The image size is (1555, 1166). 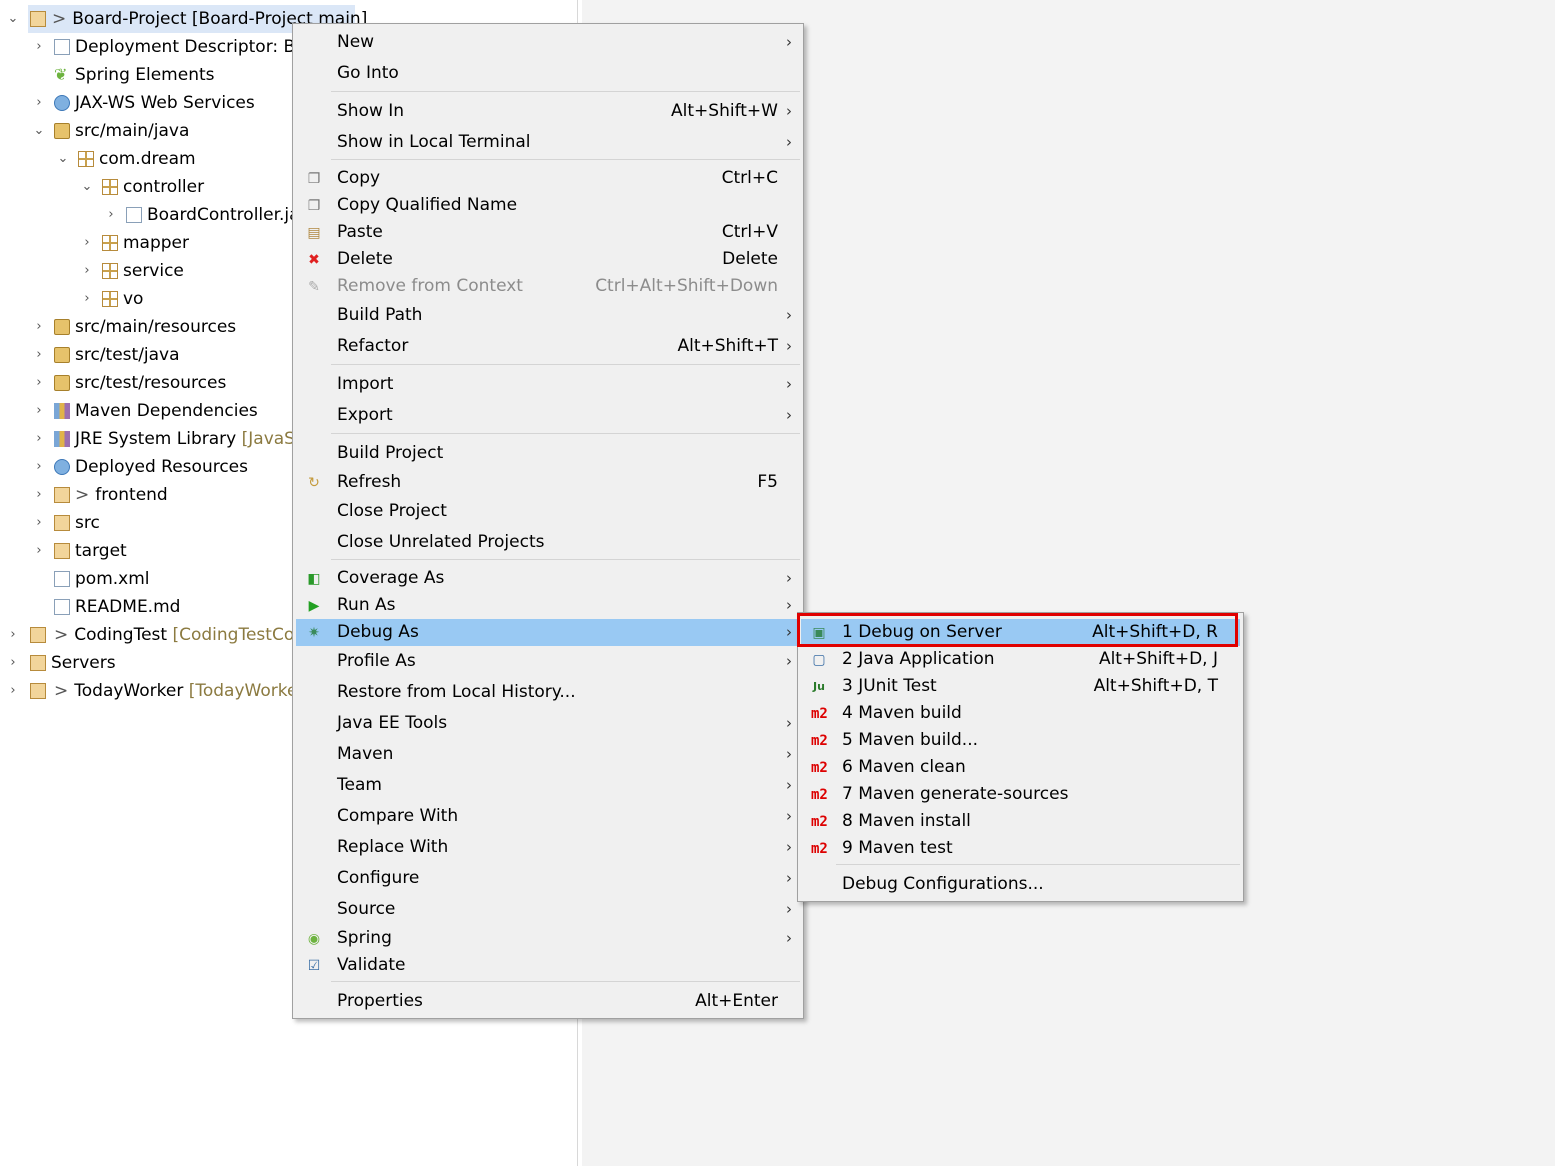 I want to click on shortcut: Ctrl+C, so click(x=749, y=178).